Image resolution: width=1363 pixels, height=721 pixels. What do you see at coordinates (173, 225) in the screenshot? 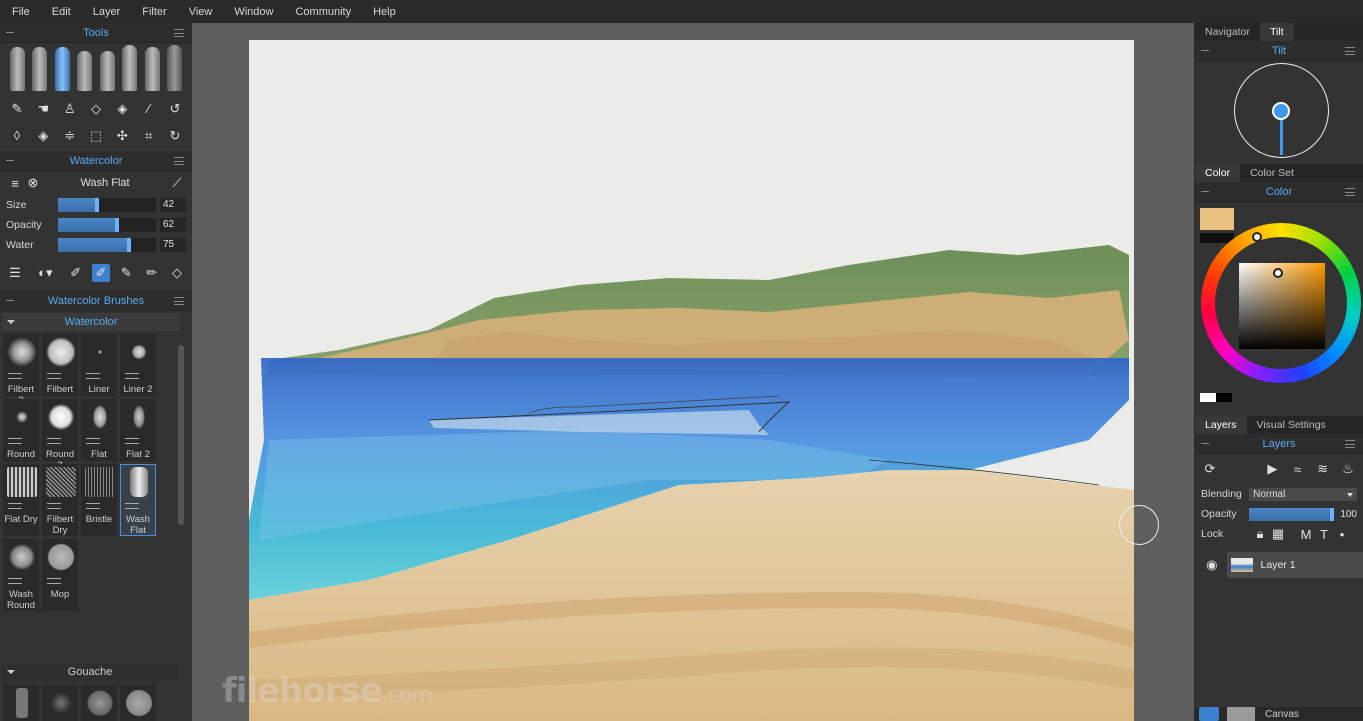
I see `opacity-value: 62` at bounding box center [173, 225].